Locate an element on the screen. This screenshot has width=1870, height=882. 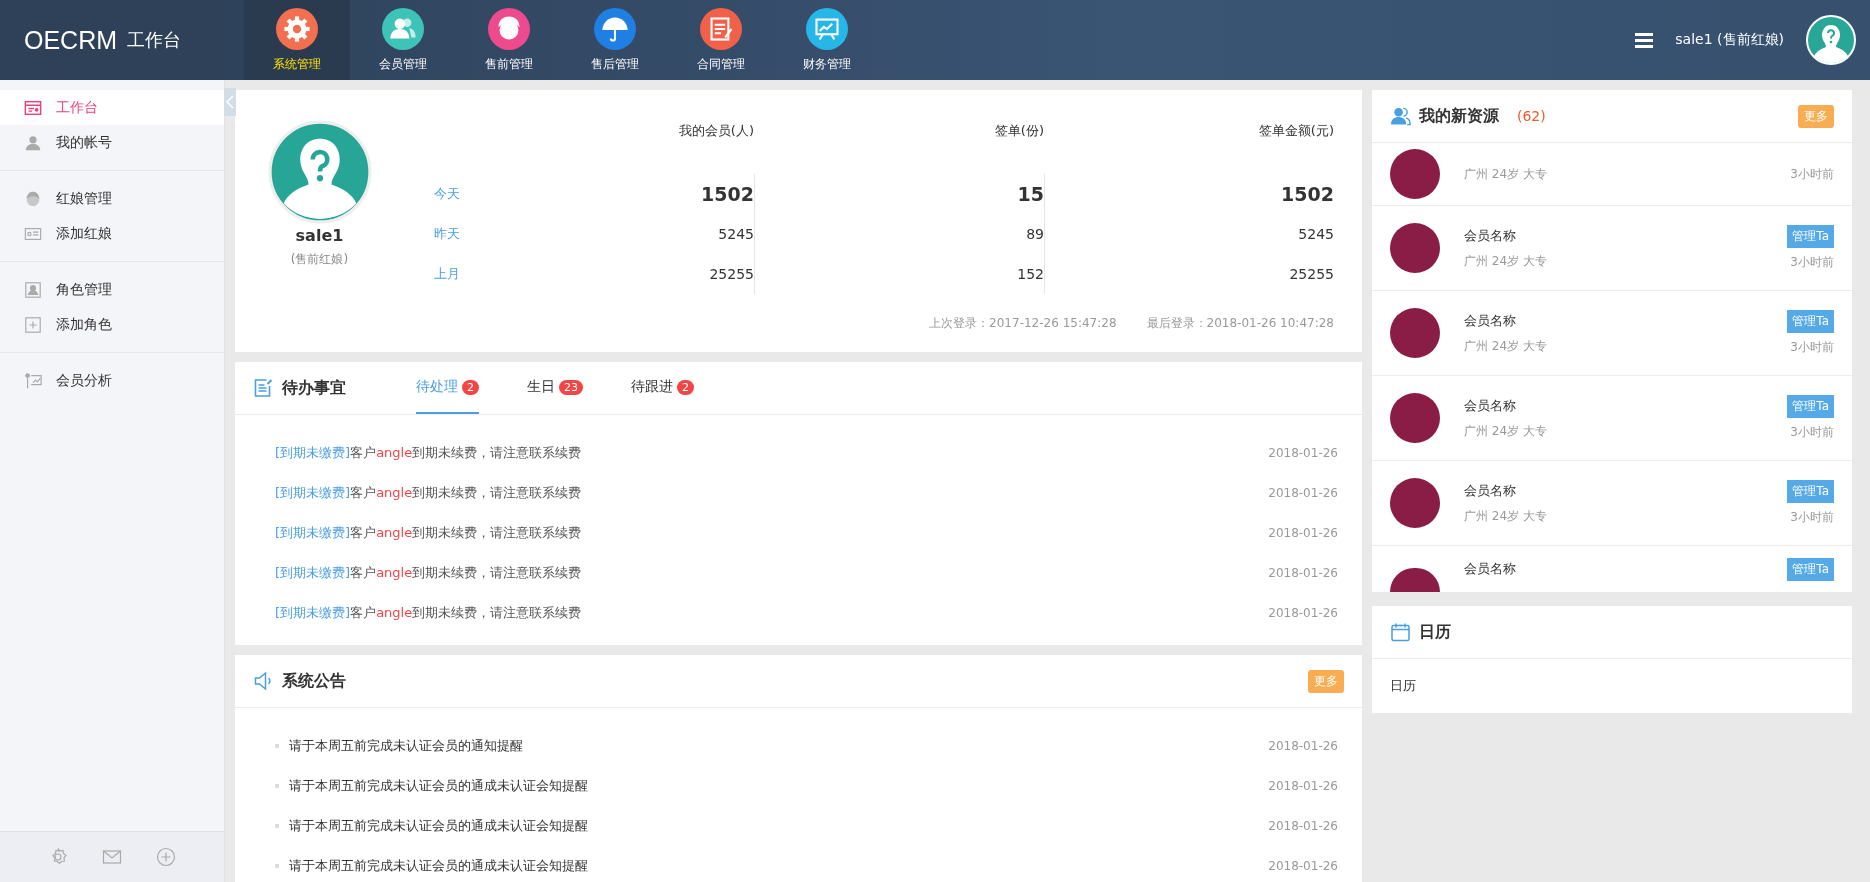
collapse-handle is located at coordinates (230, 102).